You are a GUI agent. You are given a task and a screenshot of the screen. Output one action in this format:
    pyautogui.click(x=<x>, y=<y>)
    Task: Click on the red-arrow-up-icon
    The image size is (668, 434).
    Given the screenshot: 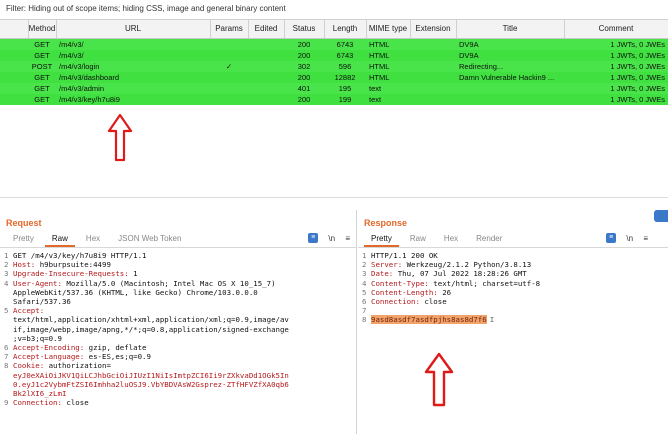 What is the action you would take?
    pyautogui.click(x=120, y=137)
    